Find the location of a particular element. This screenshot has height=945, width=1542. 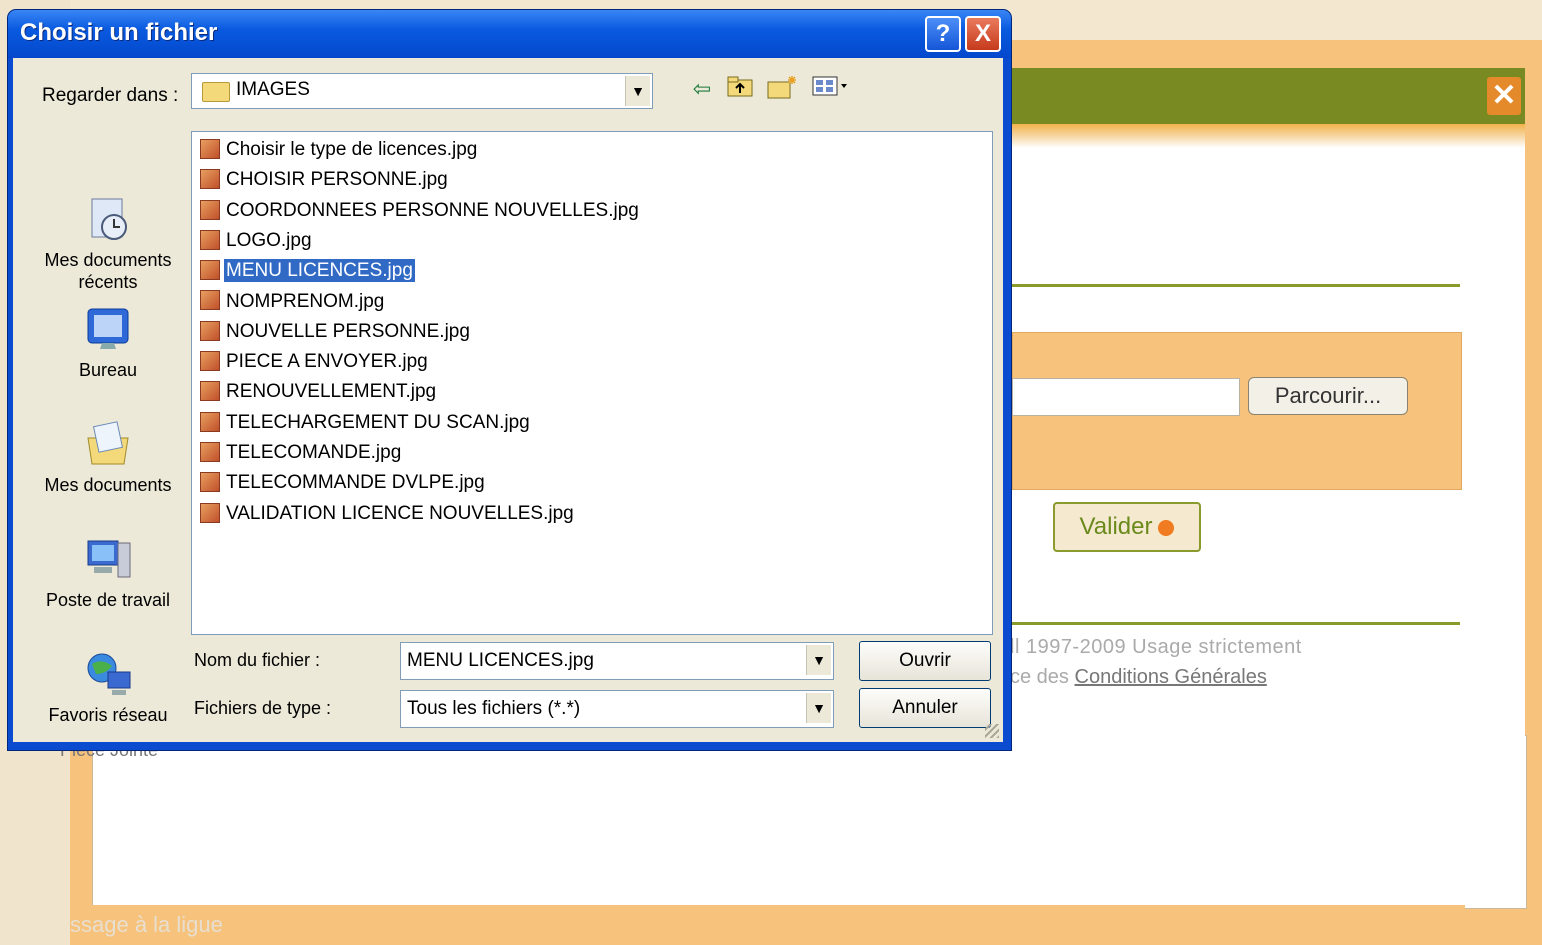

folder-icon is located at coordinates (216, 92).